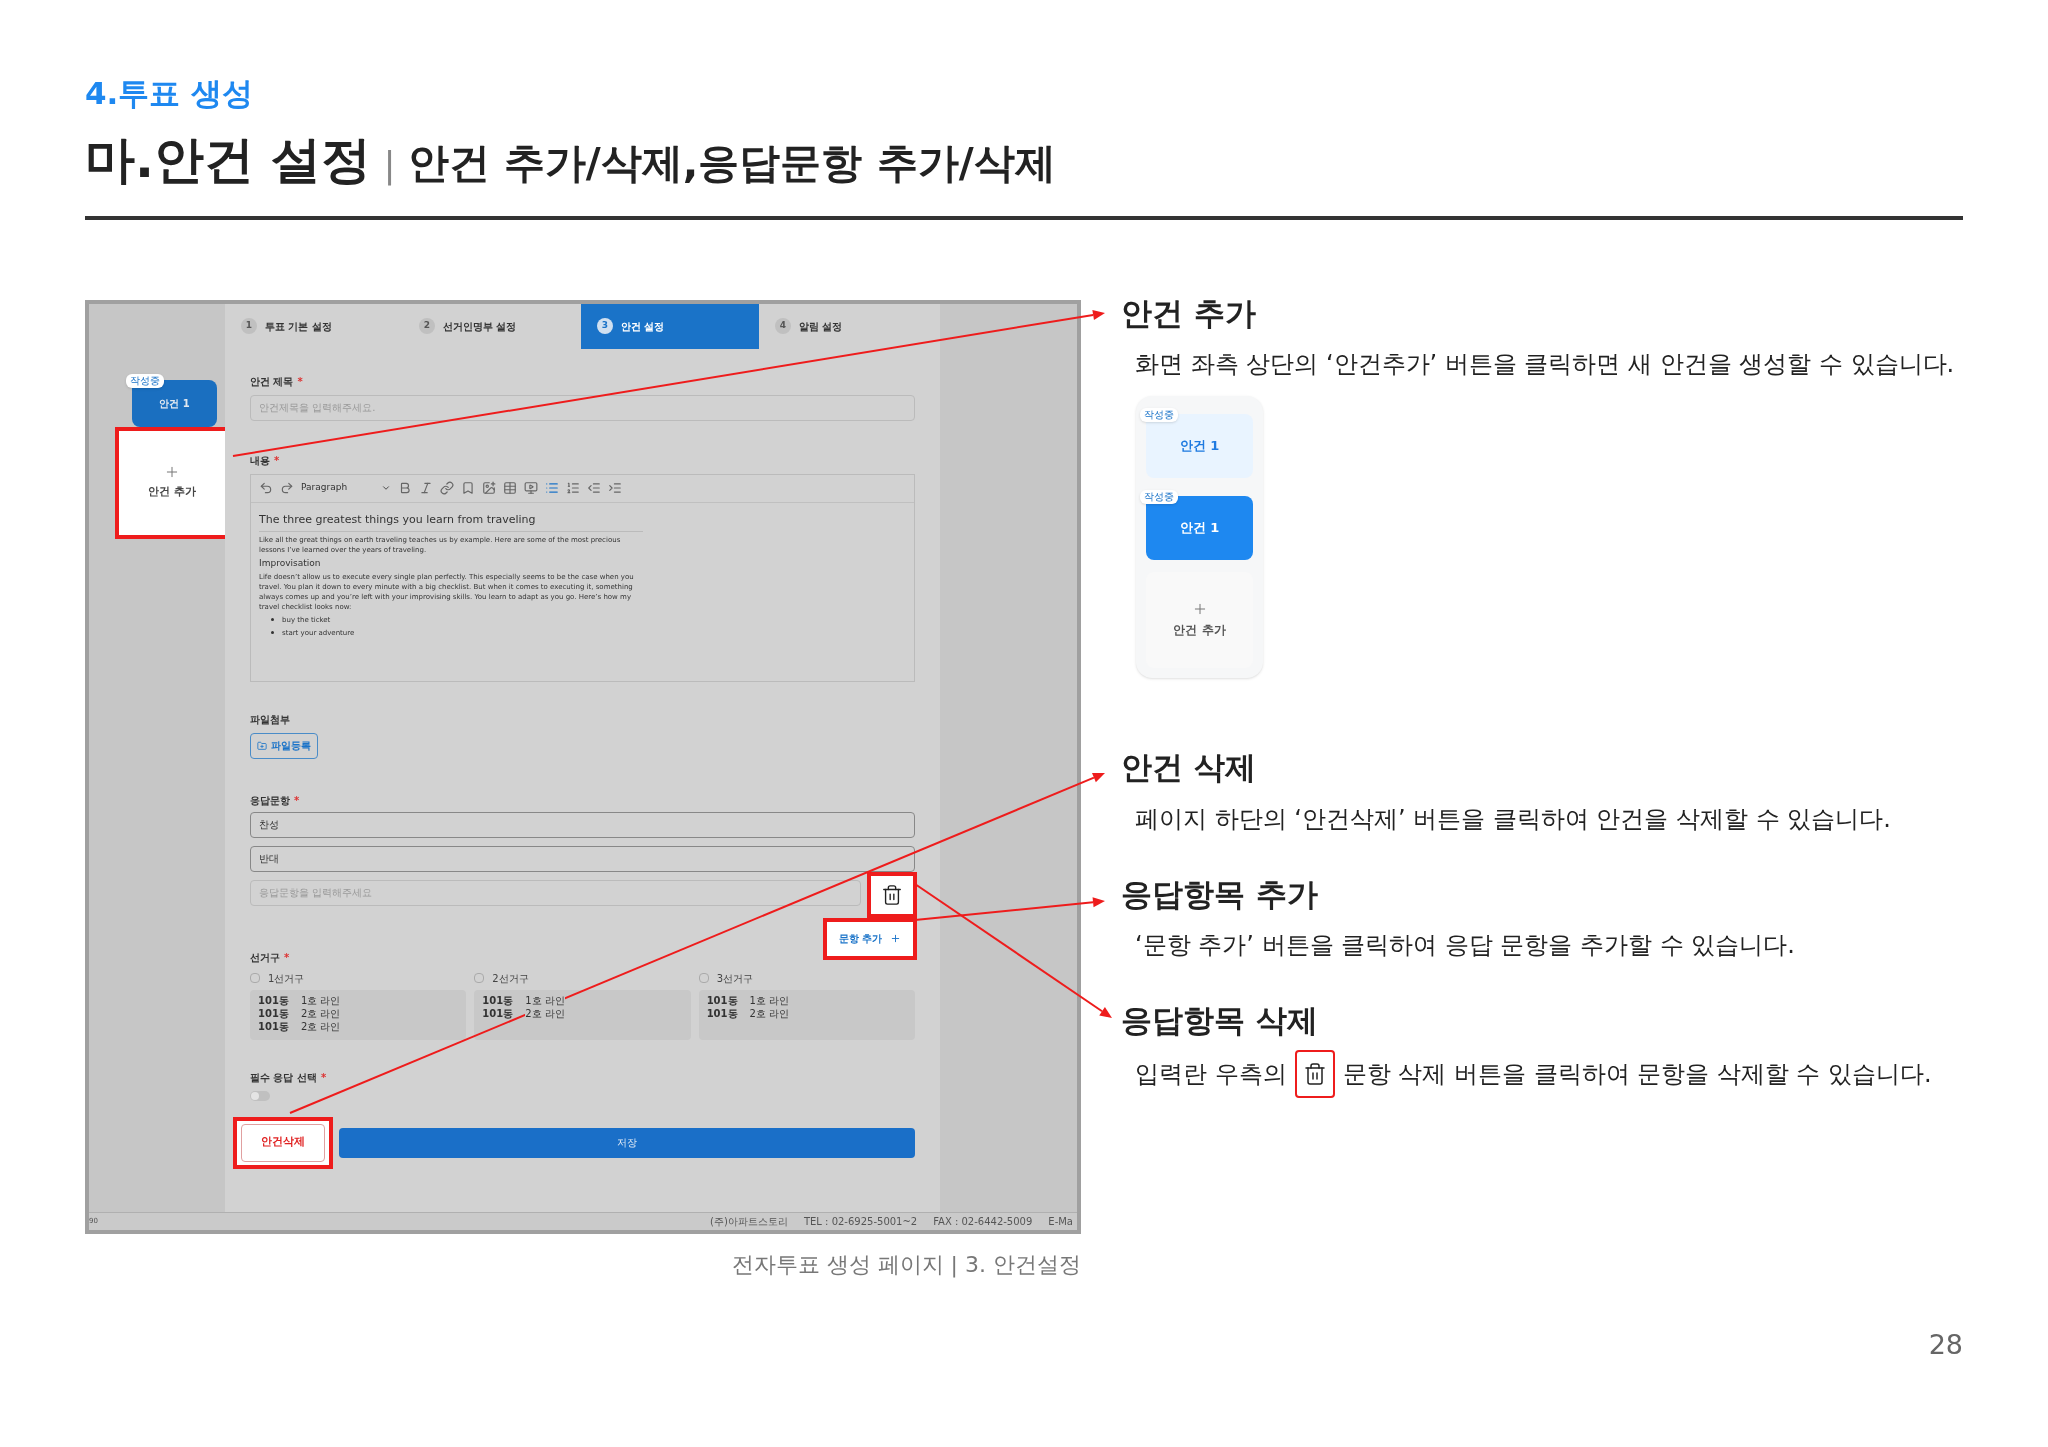 The width and height of the screenshot is (2048, 1447). I want to click on callout-text: 문항 삭제 버튼을 클릭하여 문항을 삭제할 수 있습니다., so click(1637, 1074).